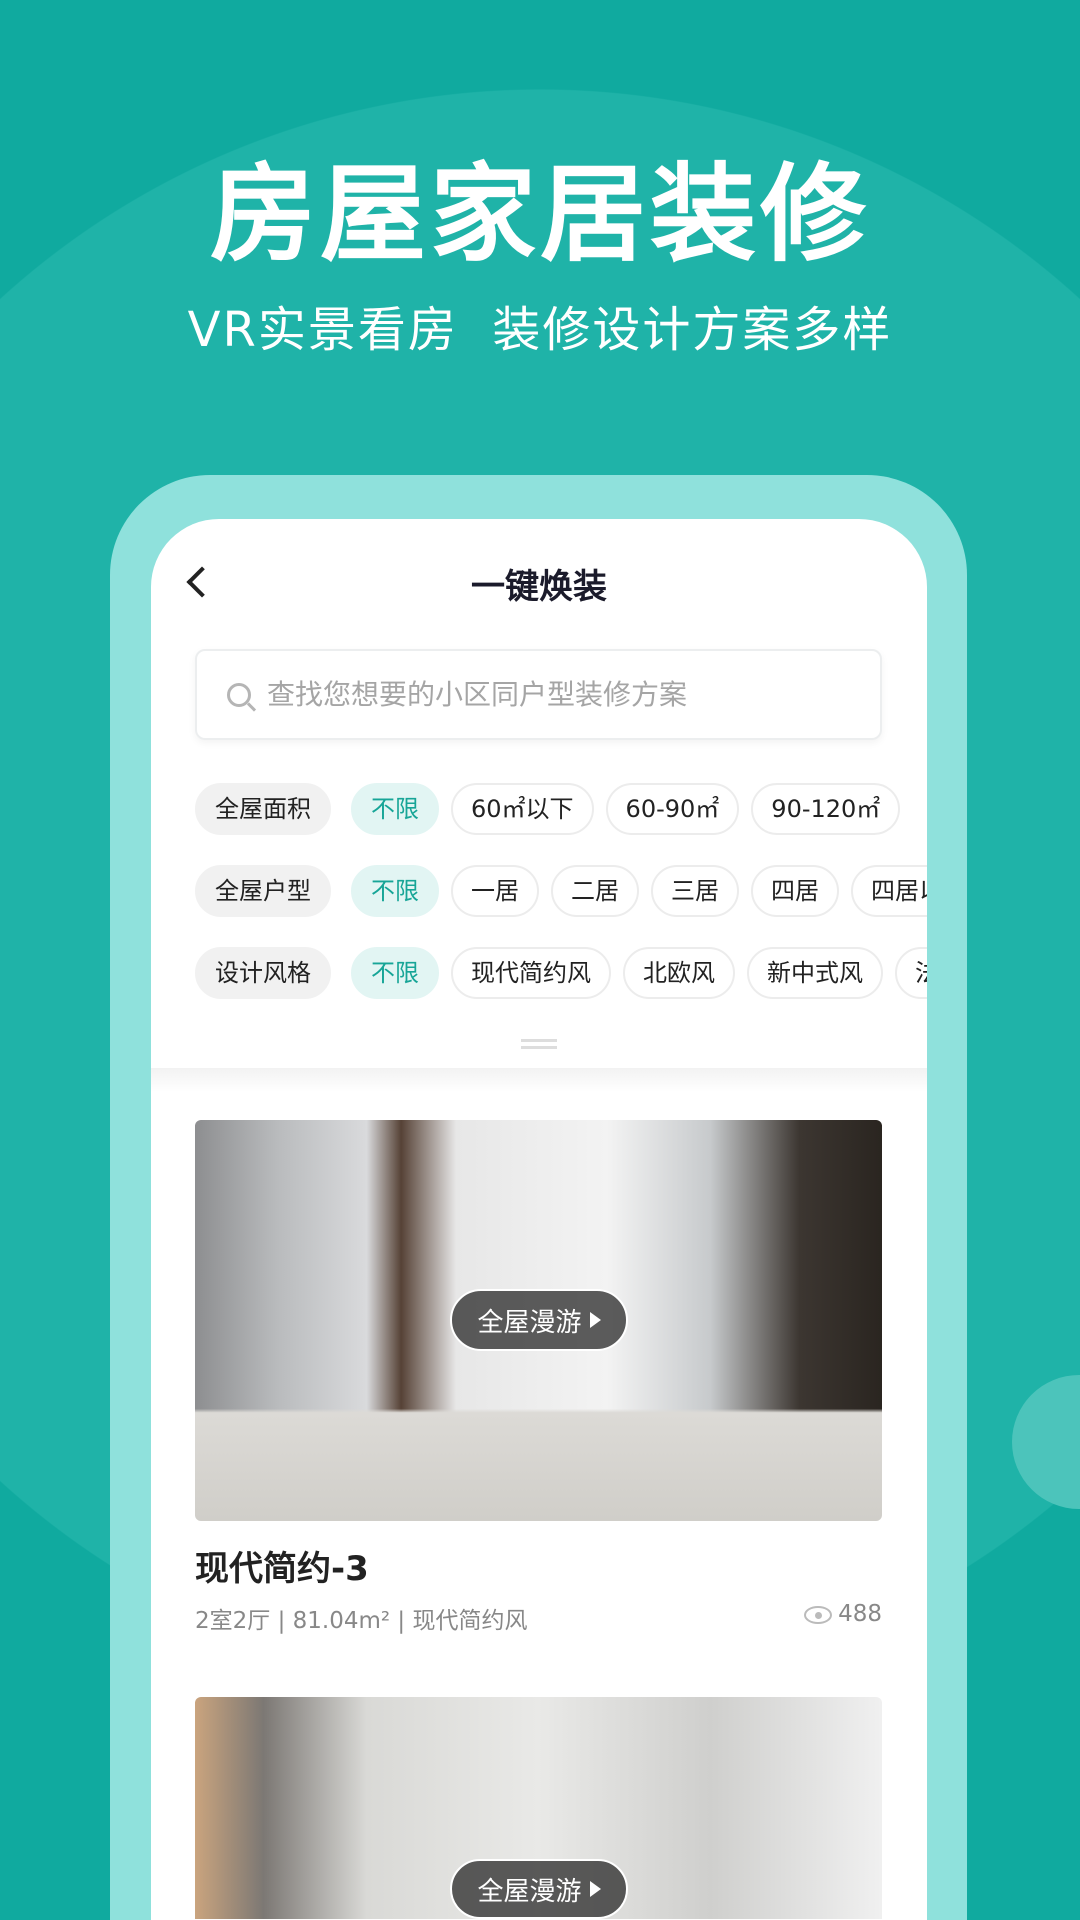  What do you see at coordinates (539, 1044) in the screenshot?
I see `drag-handle` at bounding box center [539, 1044].